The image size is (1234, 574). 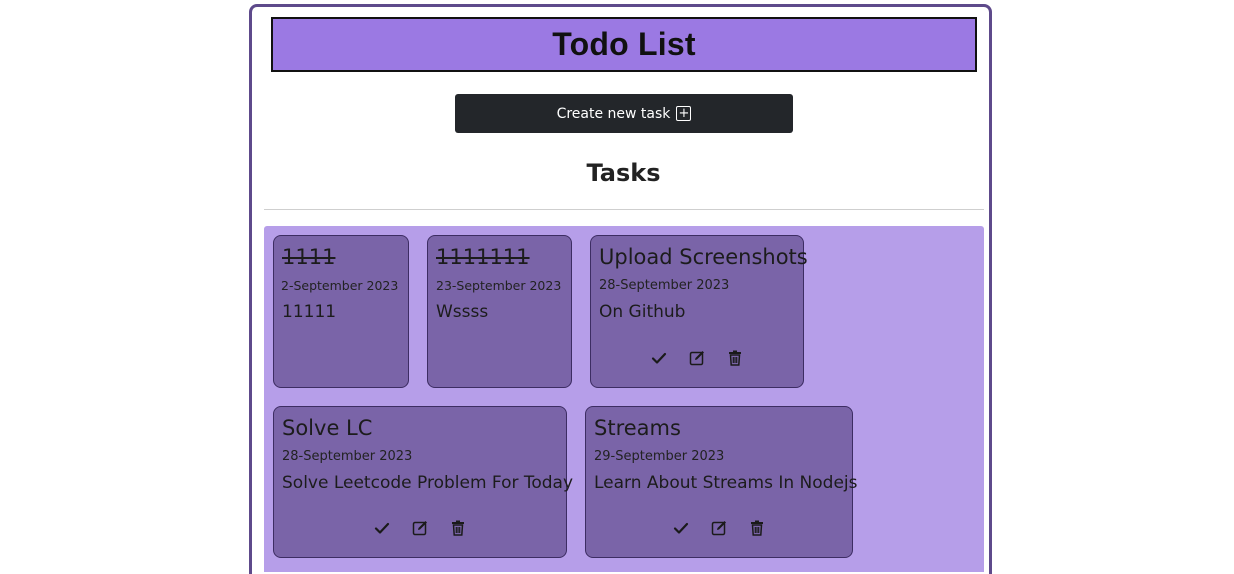 What do you see at coordinates (309, 257) in the screenshot?
I see `task-title: 1111` at bounding box center [309, 257].